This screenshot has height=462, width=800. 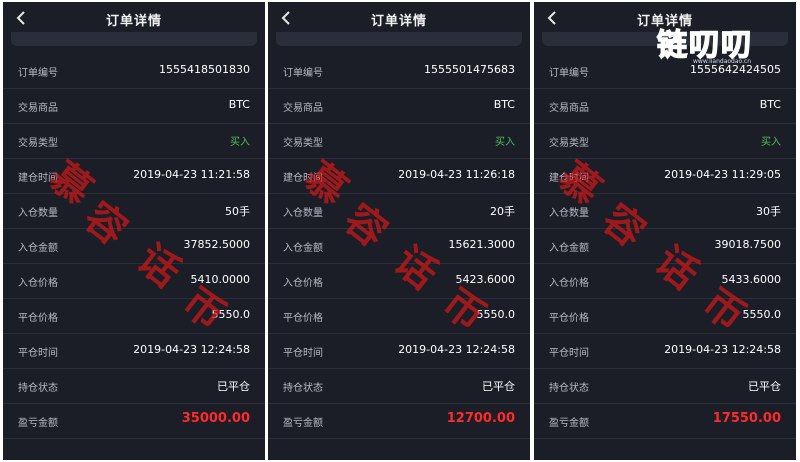 What do you see at coordinates (502, 211) in the screenshot?
I see `value-open-qty: 20手` at bounding box center [502, 211].